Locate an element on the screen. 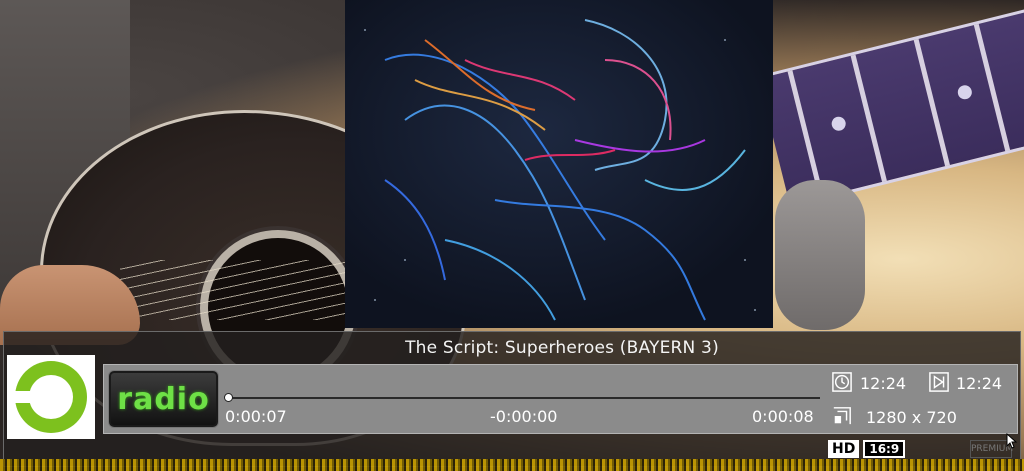  progress-bar is located at coordinates (525, 398).